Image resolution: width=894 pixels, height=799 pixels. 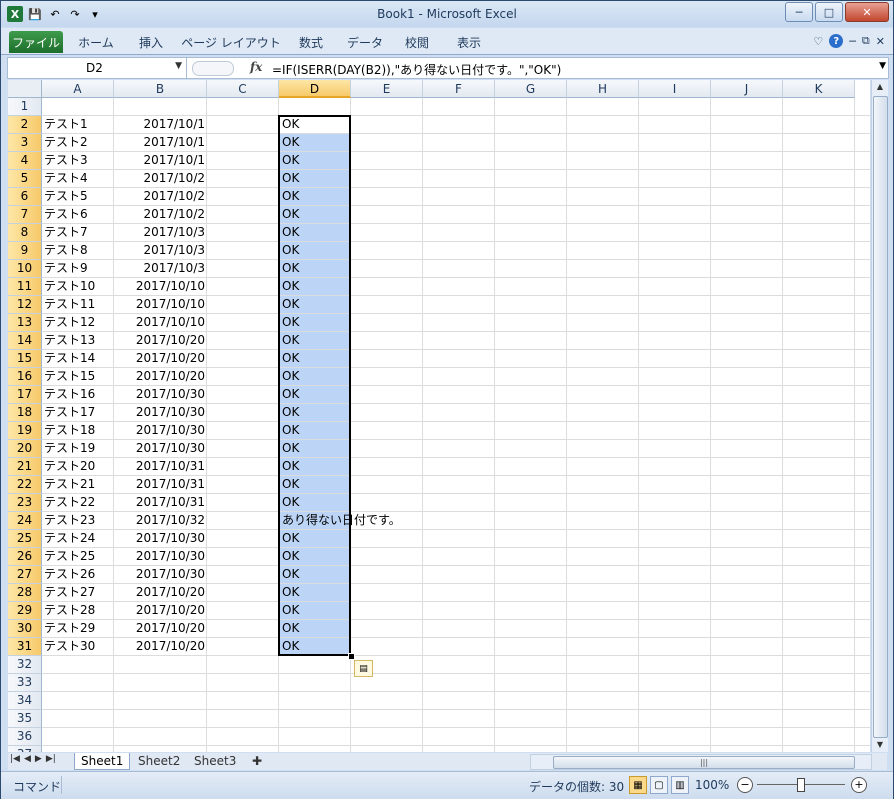 I want to click on normal-view-icon: ▦, so click(x=638, y=785).